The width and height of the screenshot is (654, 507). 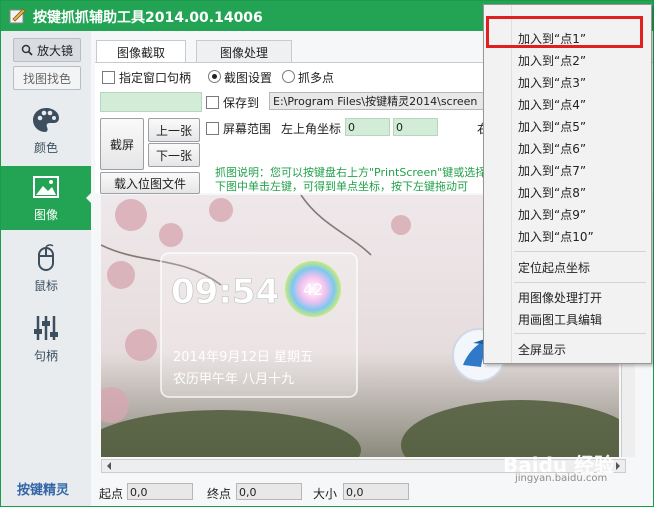 What do you see at coordinates (288, 76) in the screenshot?
I see `grab-multi-radio` at bounding box center [288, 76].